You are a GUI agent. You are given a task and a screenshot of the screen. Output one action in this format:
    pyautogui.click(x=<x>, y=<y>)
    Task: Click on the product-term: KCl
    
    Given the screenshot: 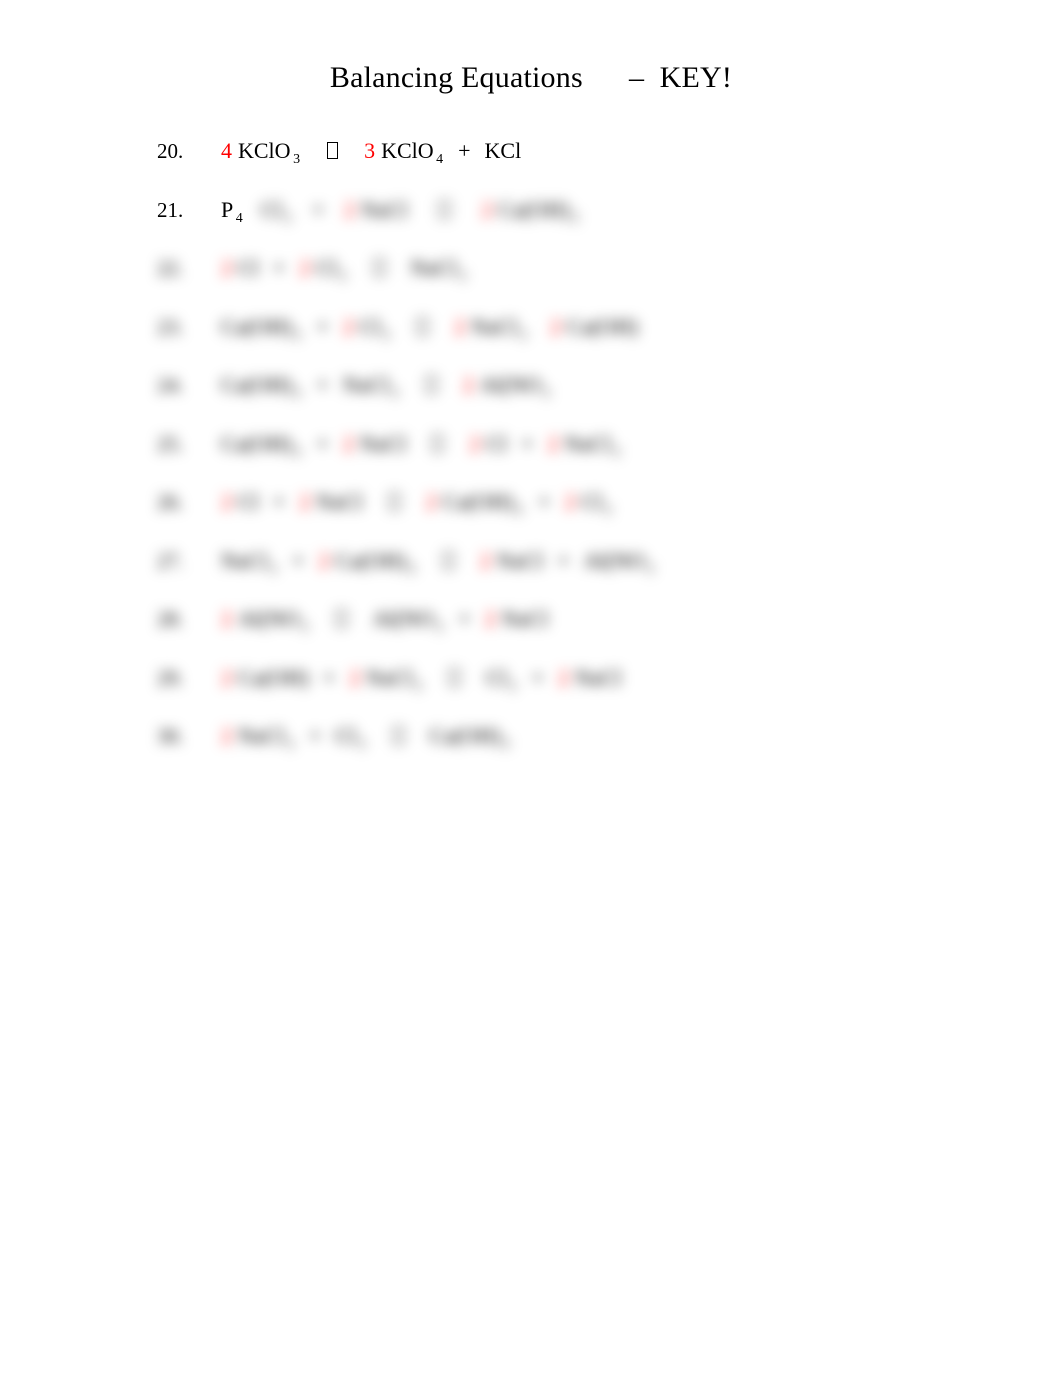 What is the action you would take?
    pyautogui.click(x=503, y=151)
    